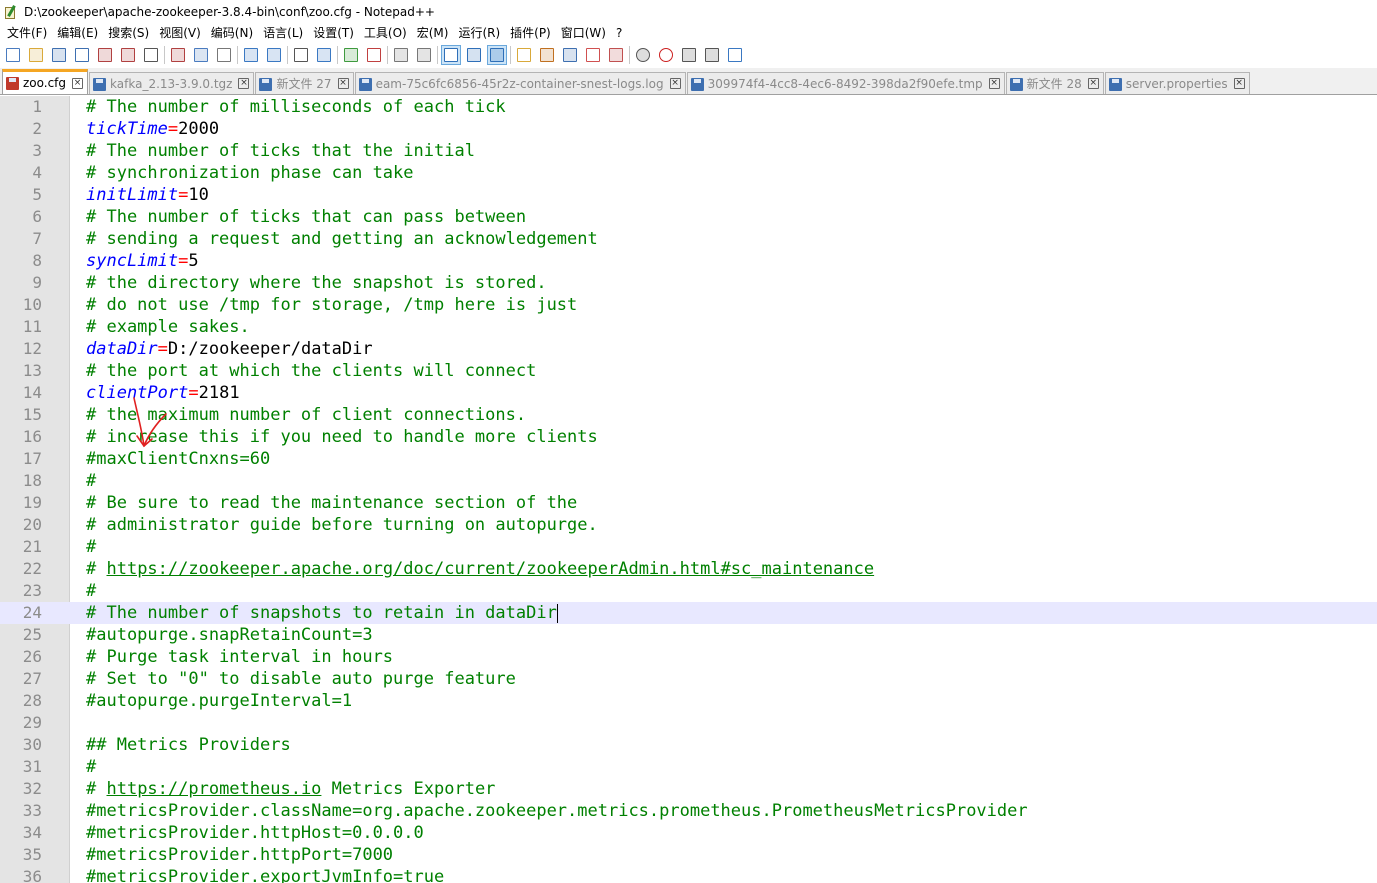 The width and height of the screenshot is (1377, 883). What do you see at coordinates (688, 855) in the screenshot?
I see `code-line: 35 #metricsProvider.httpPort=7000` at bounding box center [688, 855].